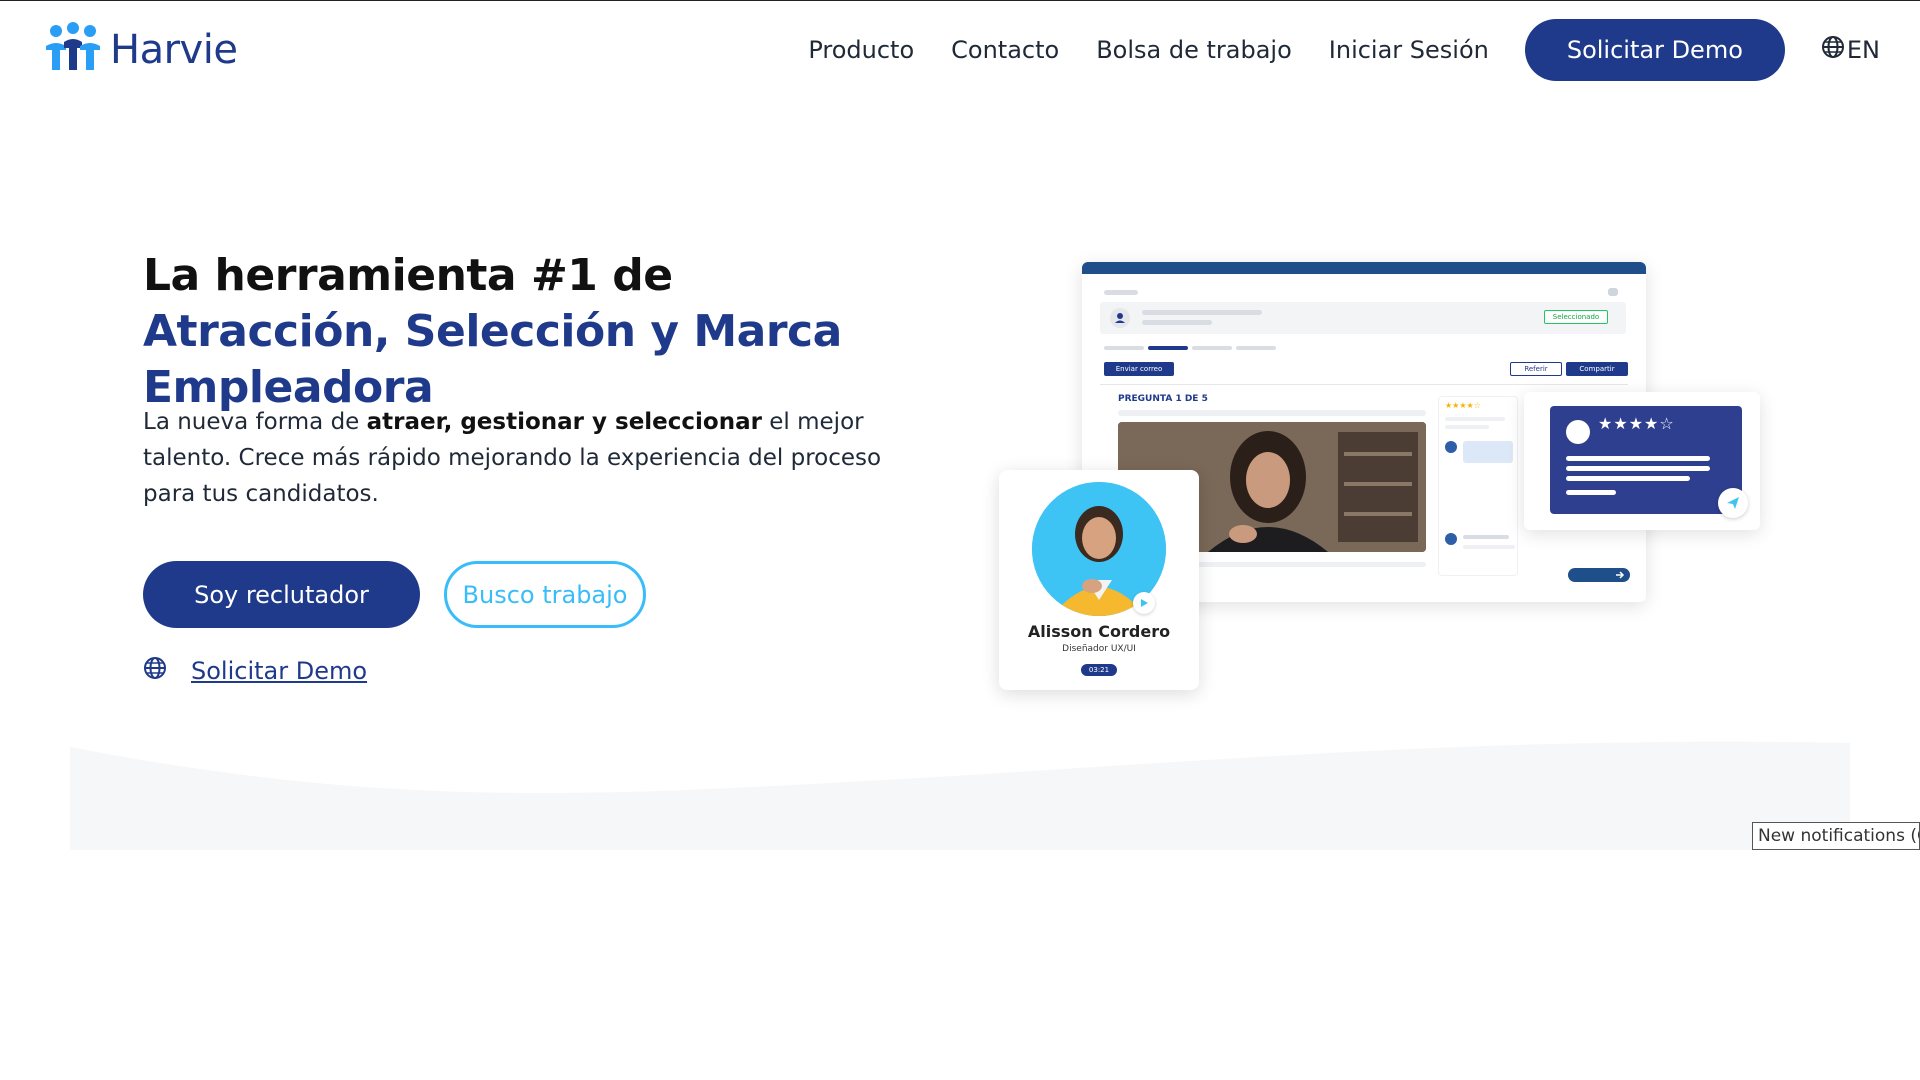 This screenshot has height=1080, width=1920. Describe the element at coordinates (174, 49) in the screenshot. I see `logo-wordmark: Harvie` at that location.